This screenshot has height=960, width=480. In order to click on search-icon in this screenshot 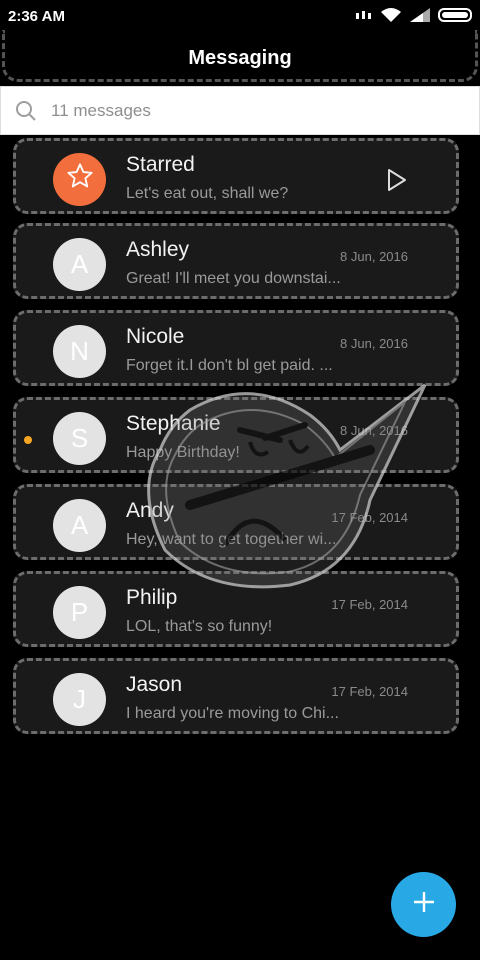, I will do `click(26, 111)`.